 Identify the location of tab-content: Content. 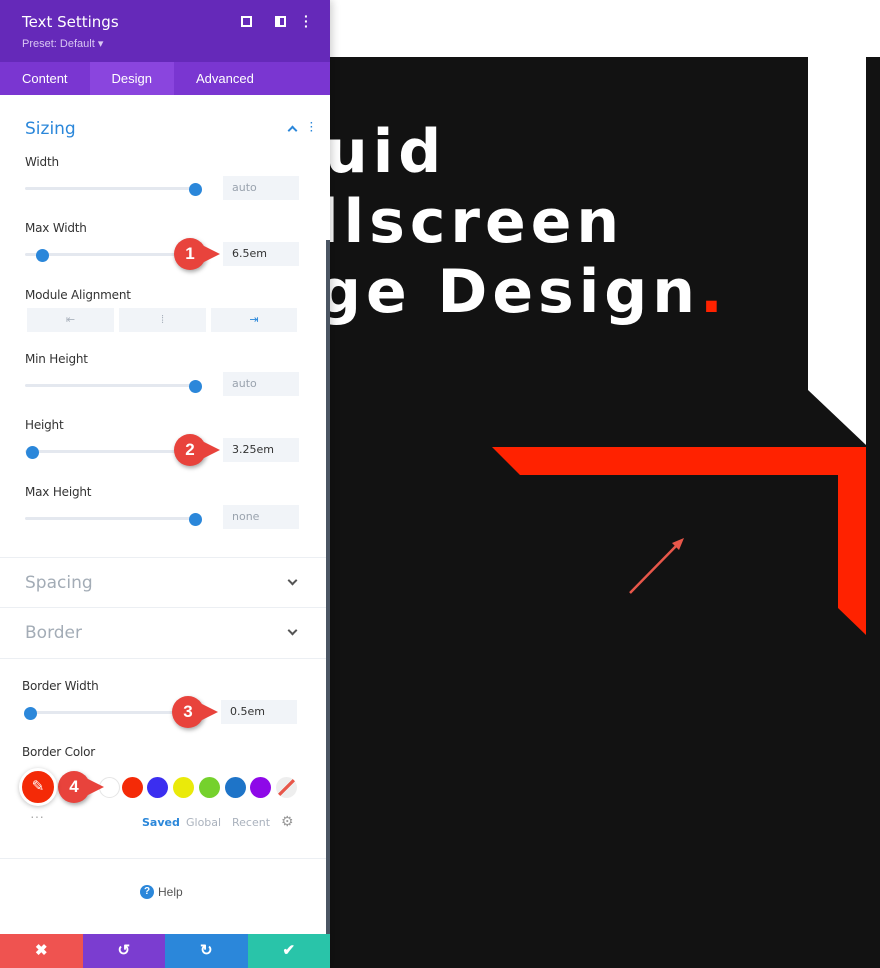
(45, 78).